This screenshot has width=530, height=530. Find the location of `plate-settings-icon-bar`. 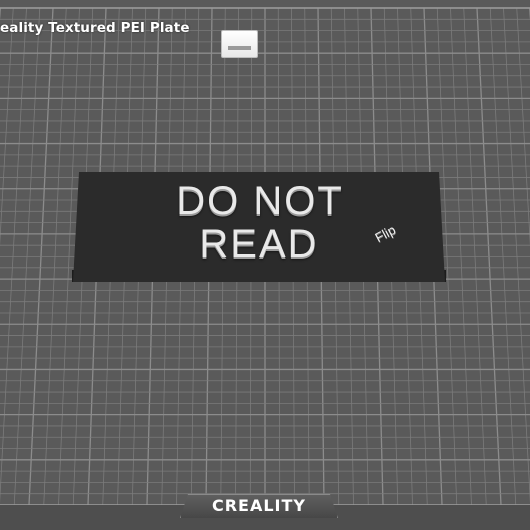

plate-settings-icon-bar is located at coordinates (239, 48).